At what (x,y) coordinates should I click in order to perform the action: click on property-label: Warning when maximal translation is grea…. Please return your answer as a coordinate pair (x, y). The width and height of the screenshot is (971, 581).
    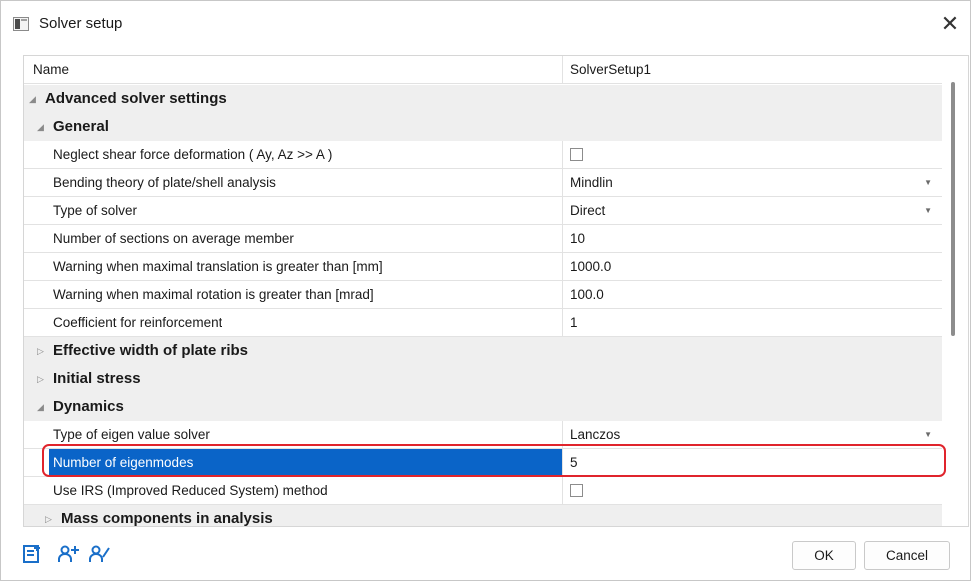
    Looking at the image, I should click on (218, 266).